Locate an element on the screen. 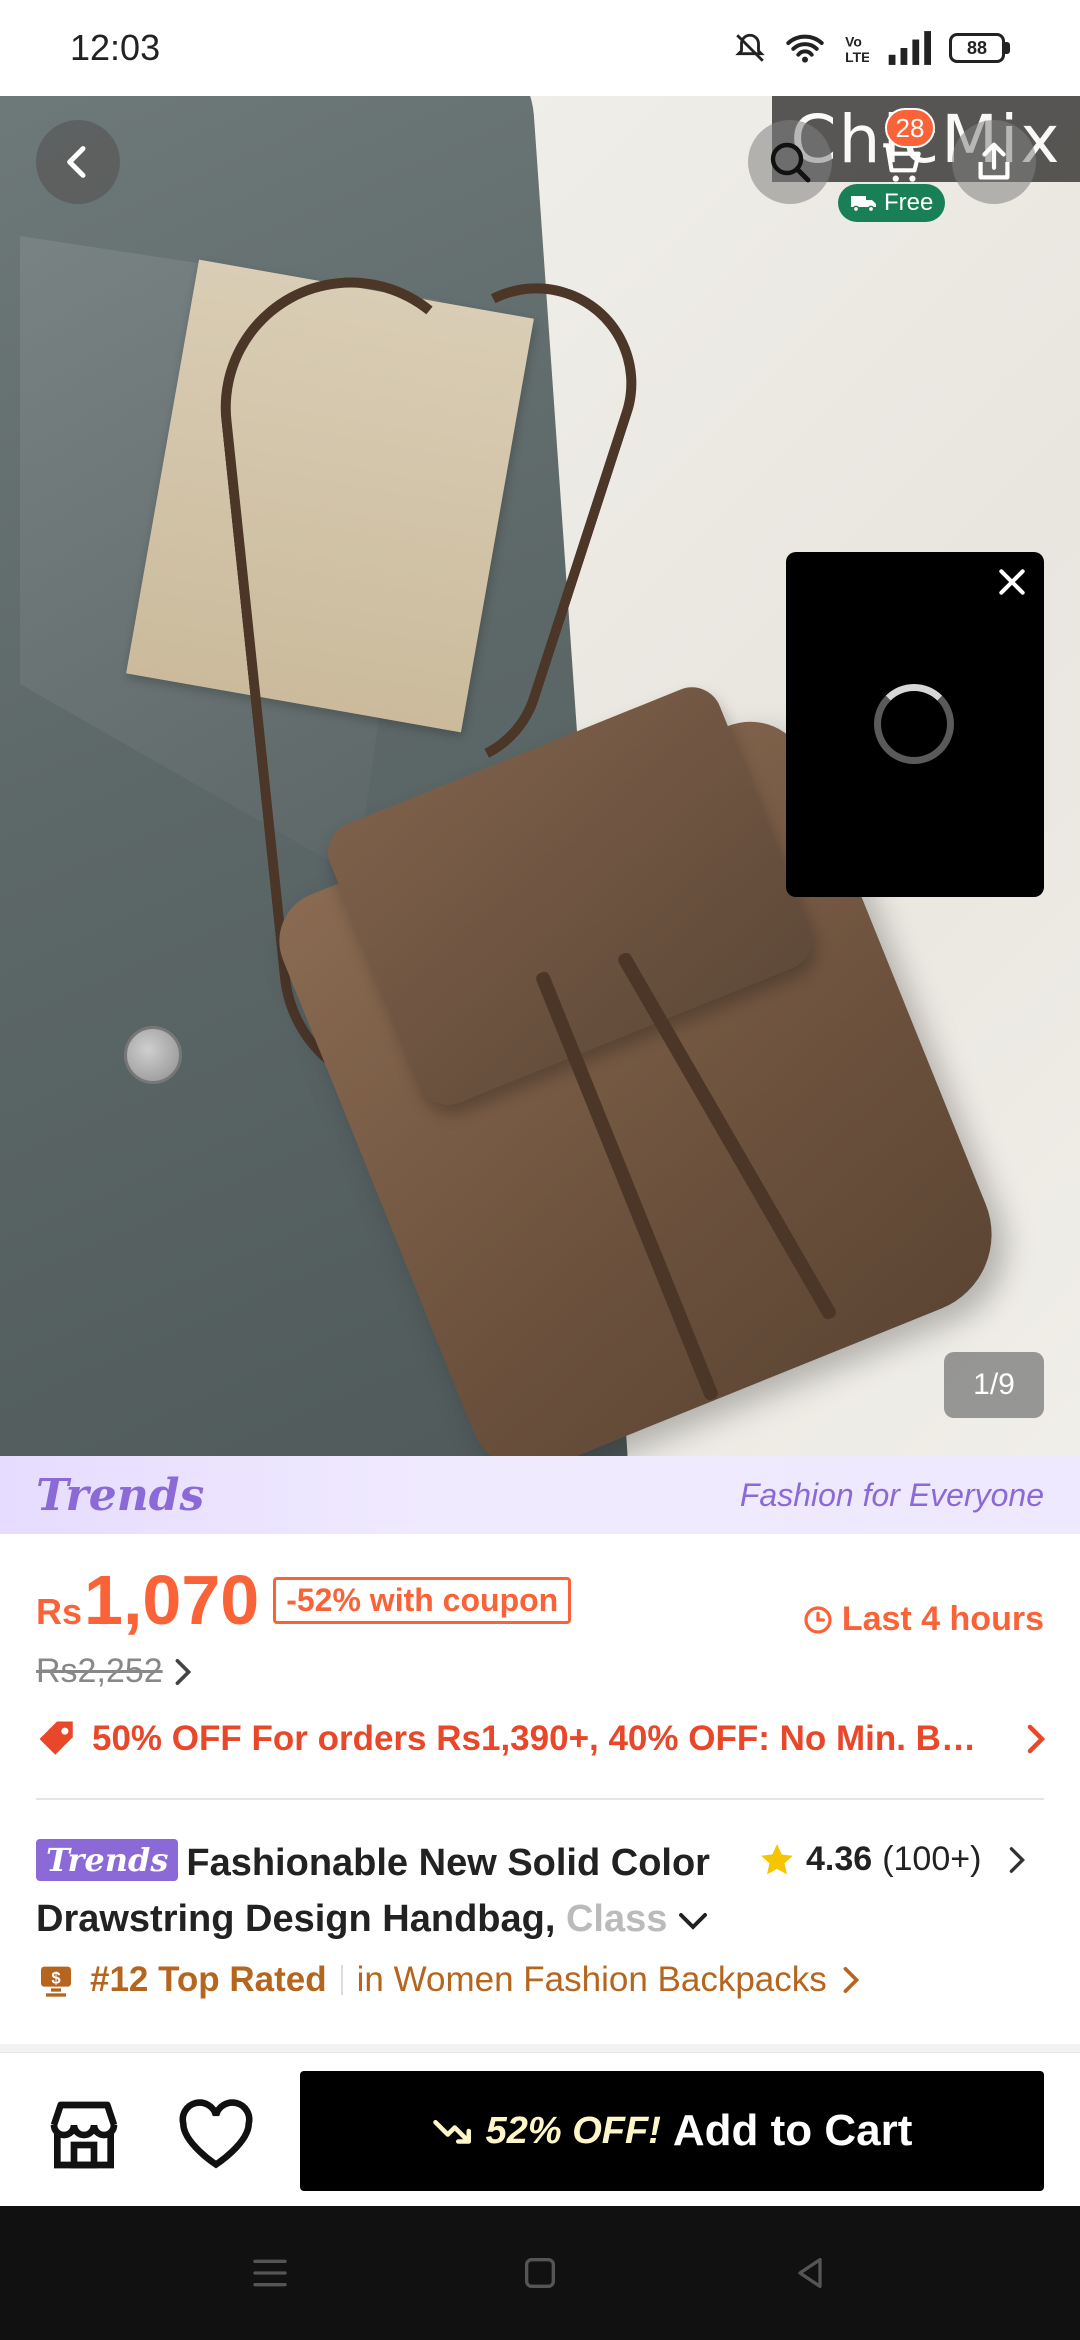 This screenshot has width=1080, height=2340. rank-label: #12 Top Rated is located at coordinates (208, 1979).